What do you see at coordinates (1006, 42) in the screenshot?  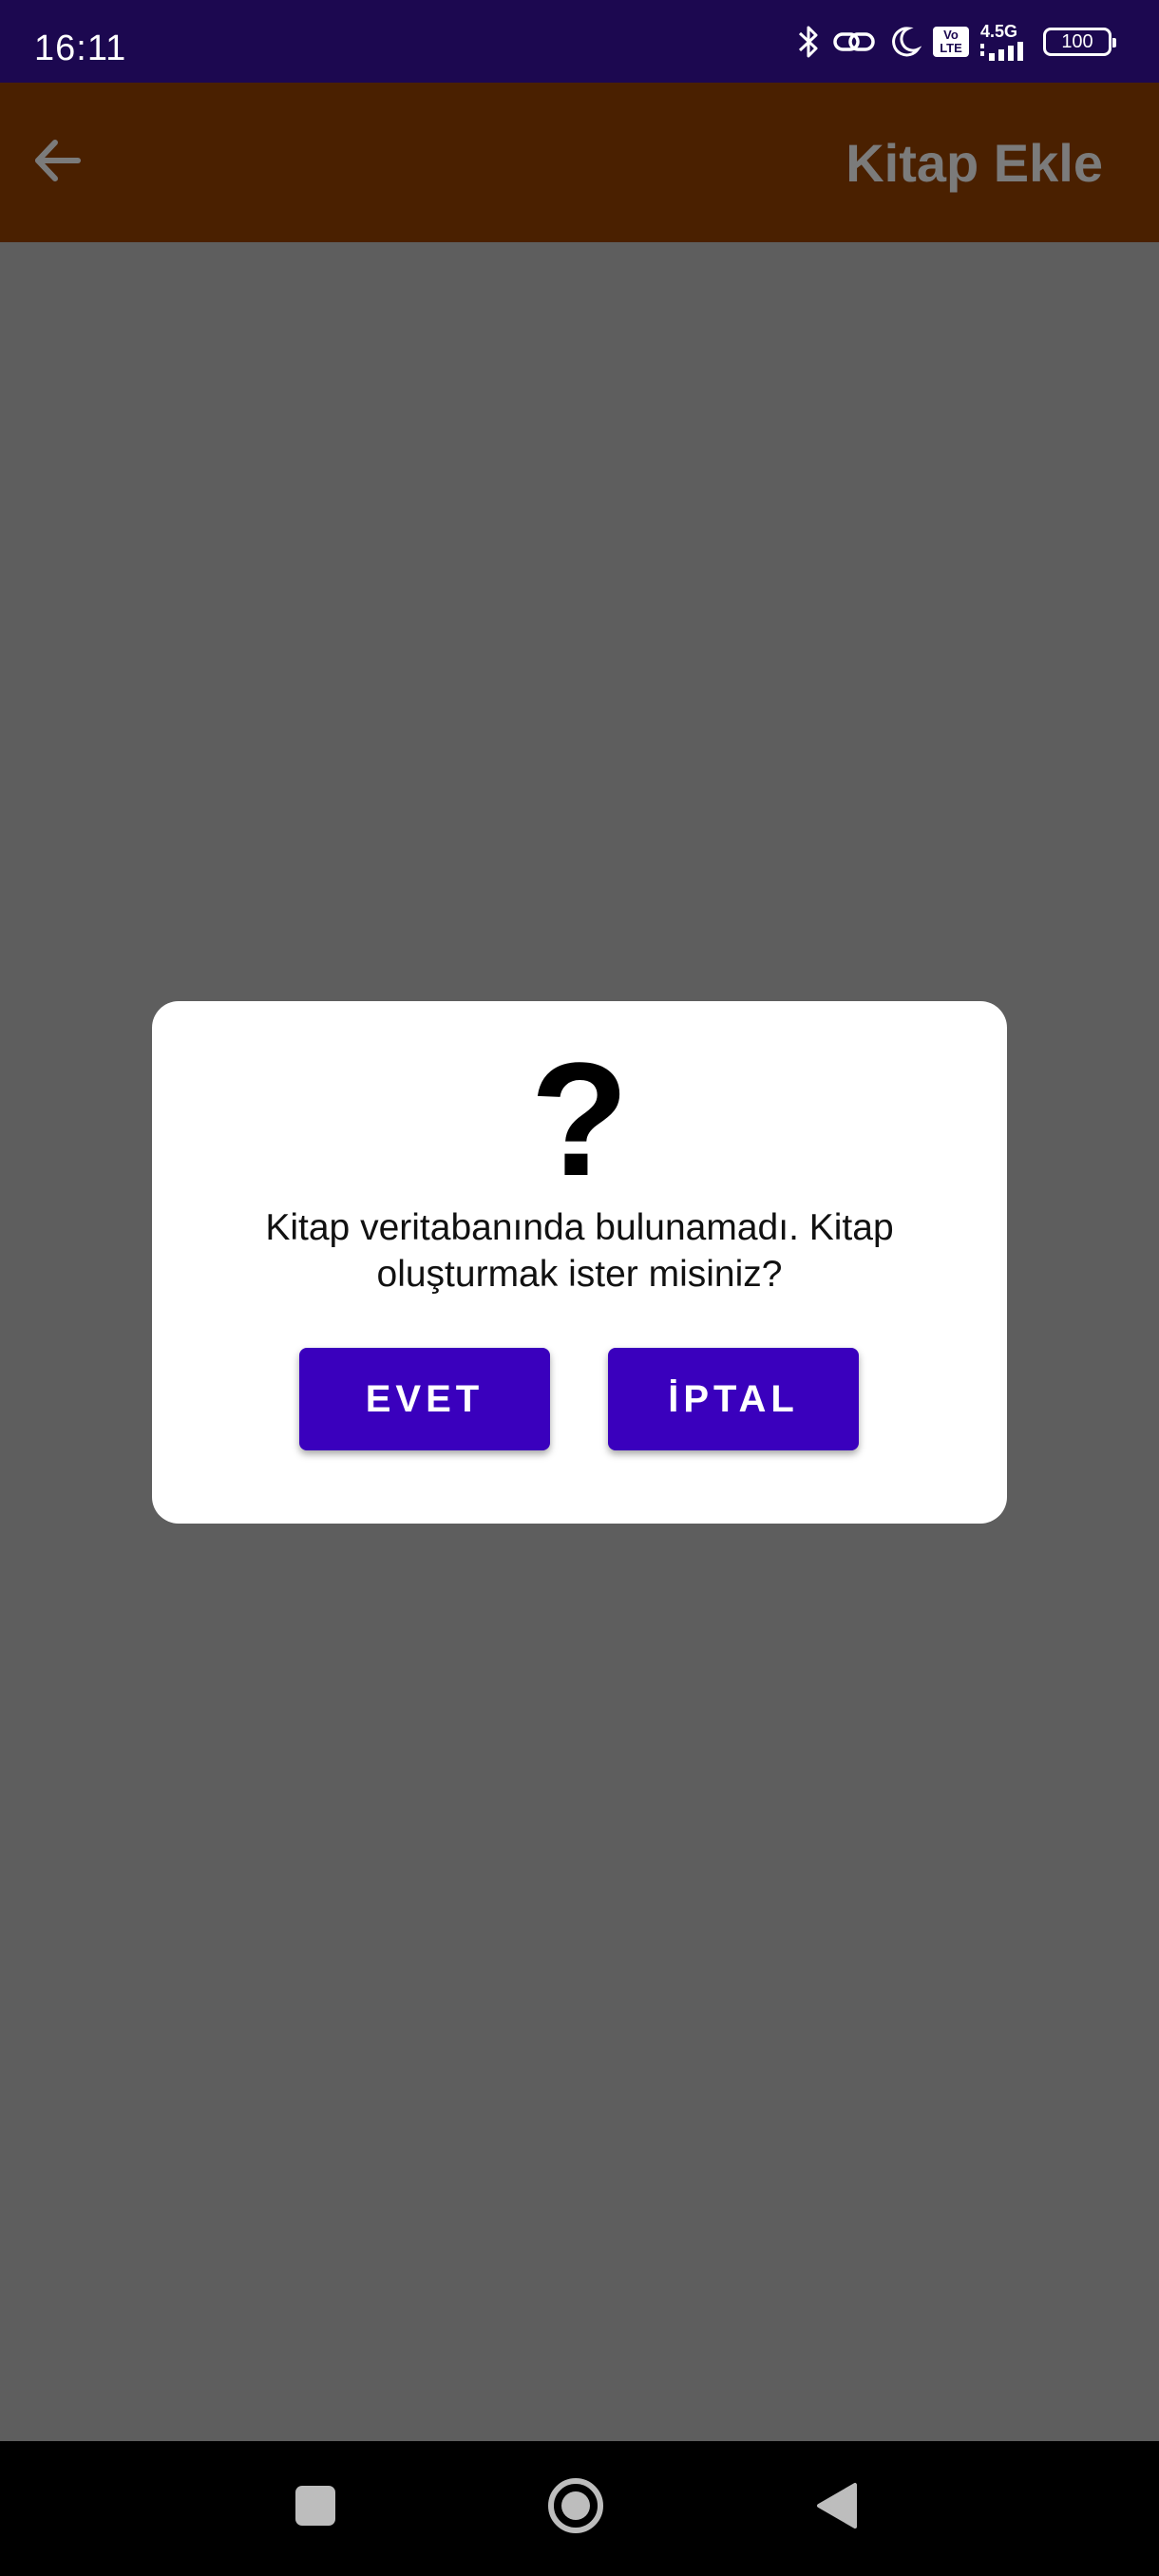 I see `signal-icon: 4.5G` at bounding box center [1006, 42].